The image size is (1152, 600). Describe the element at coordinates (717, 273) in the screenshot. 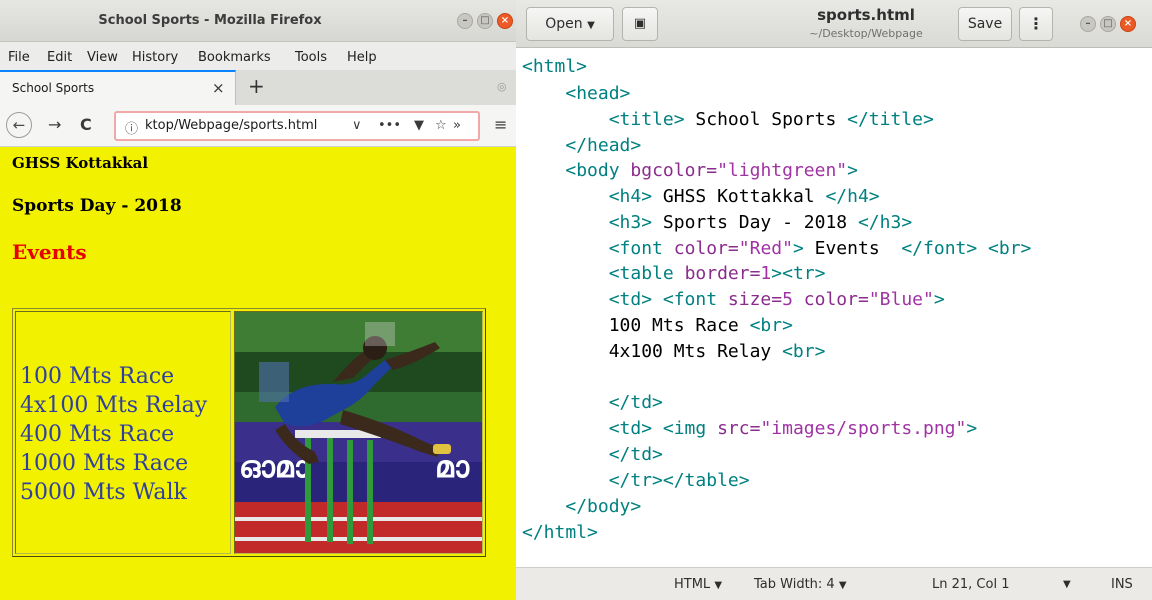

I see `code-line: <table border=1><tr>` at that location.